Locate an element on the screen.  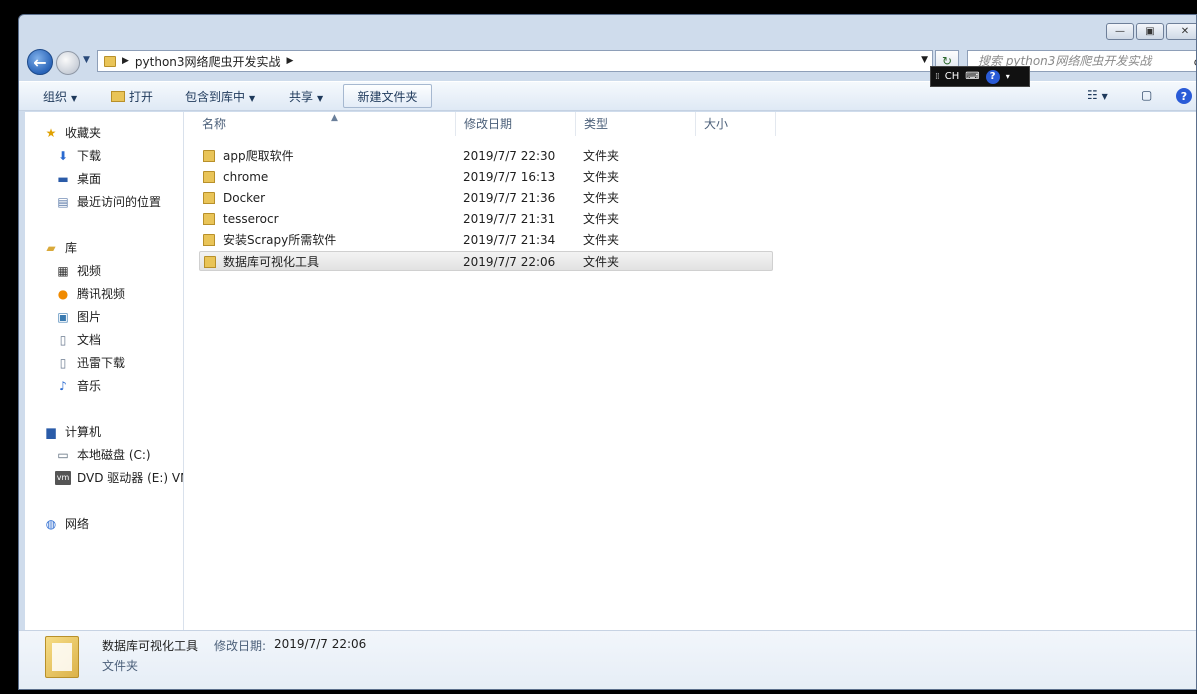
file-date: 2019/7/7 22:30 is located at coordinates (509, 156).